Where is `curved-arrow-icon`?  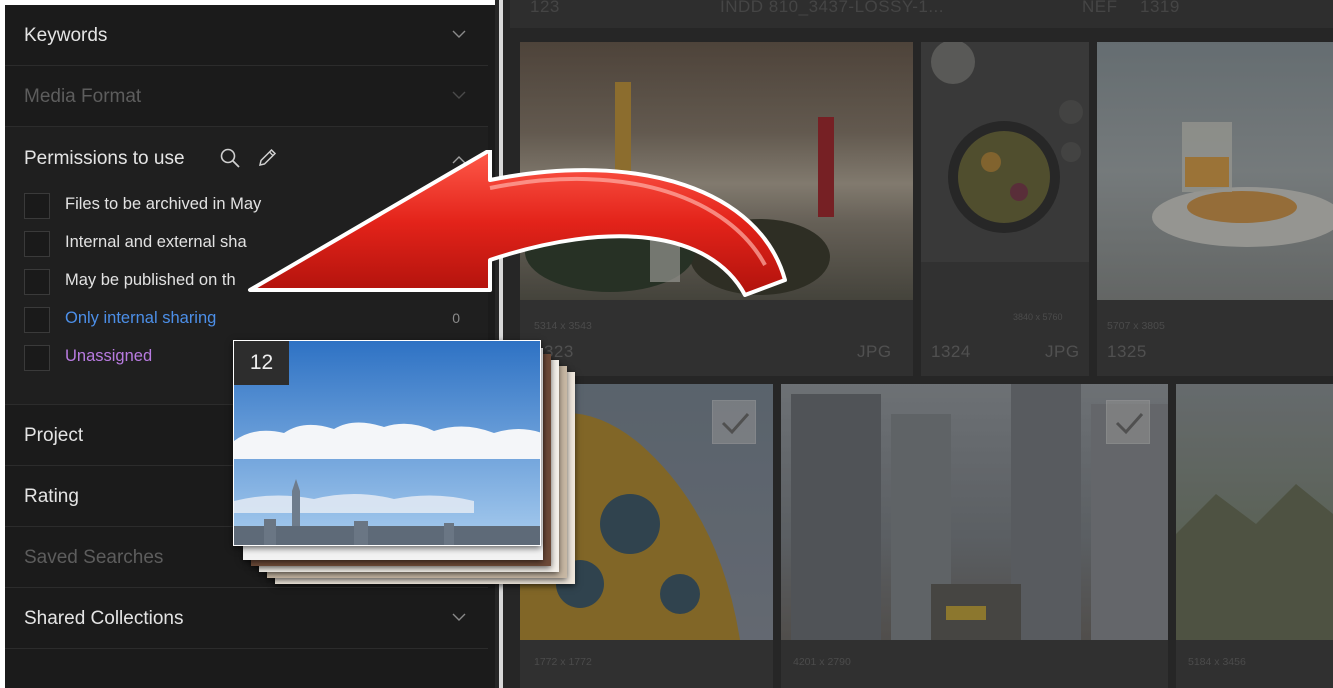
curved-arrow-icon is located at coordinates (517, 223).